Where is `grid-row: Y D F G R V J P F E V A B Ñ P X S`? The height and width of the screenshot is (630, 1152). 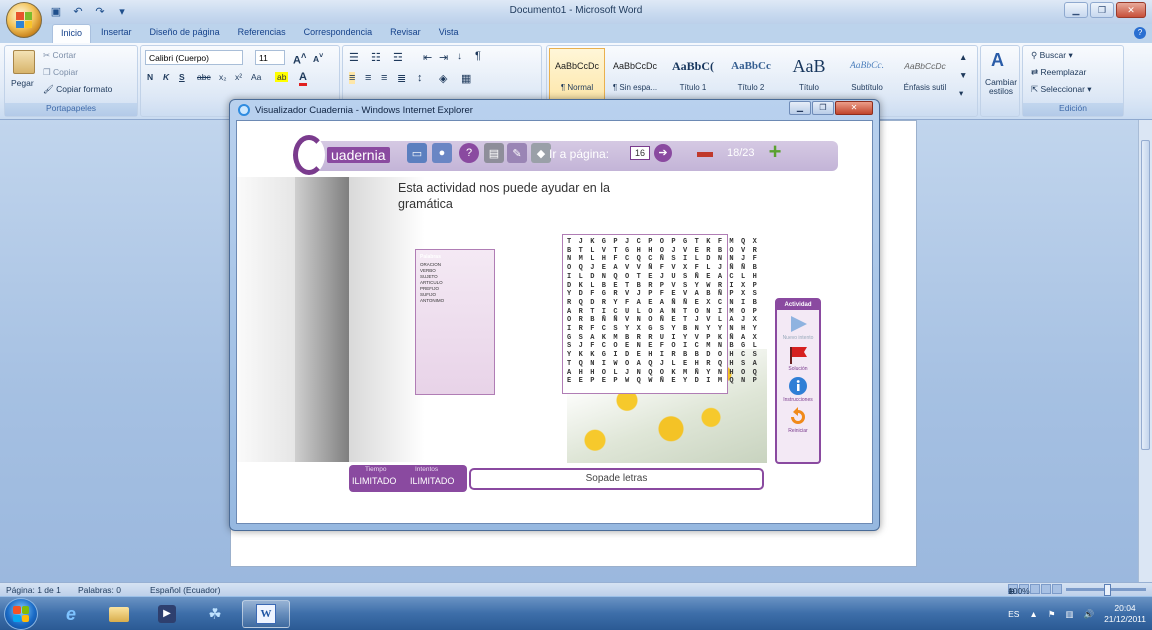 grid-row: Y D F G R V J P F E V A B Ñ P X S is located at coordinates (662, 294).